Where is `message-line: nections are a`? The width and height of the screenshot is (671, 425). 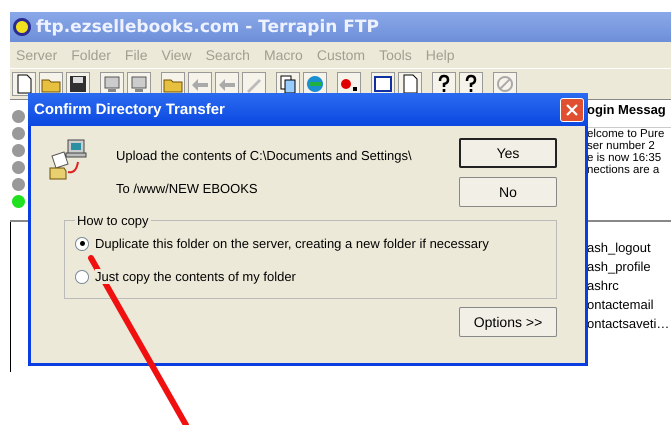
message-line: nections are a is located at coordinates (623, 170).